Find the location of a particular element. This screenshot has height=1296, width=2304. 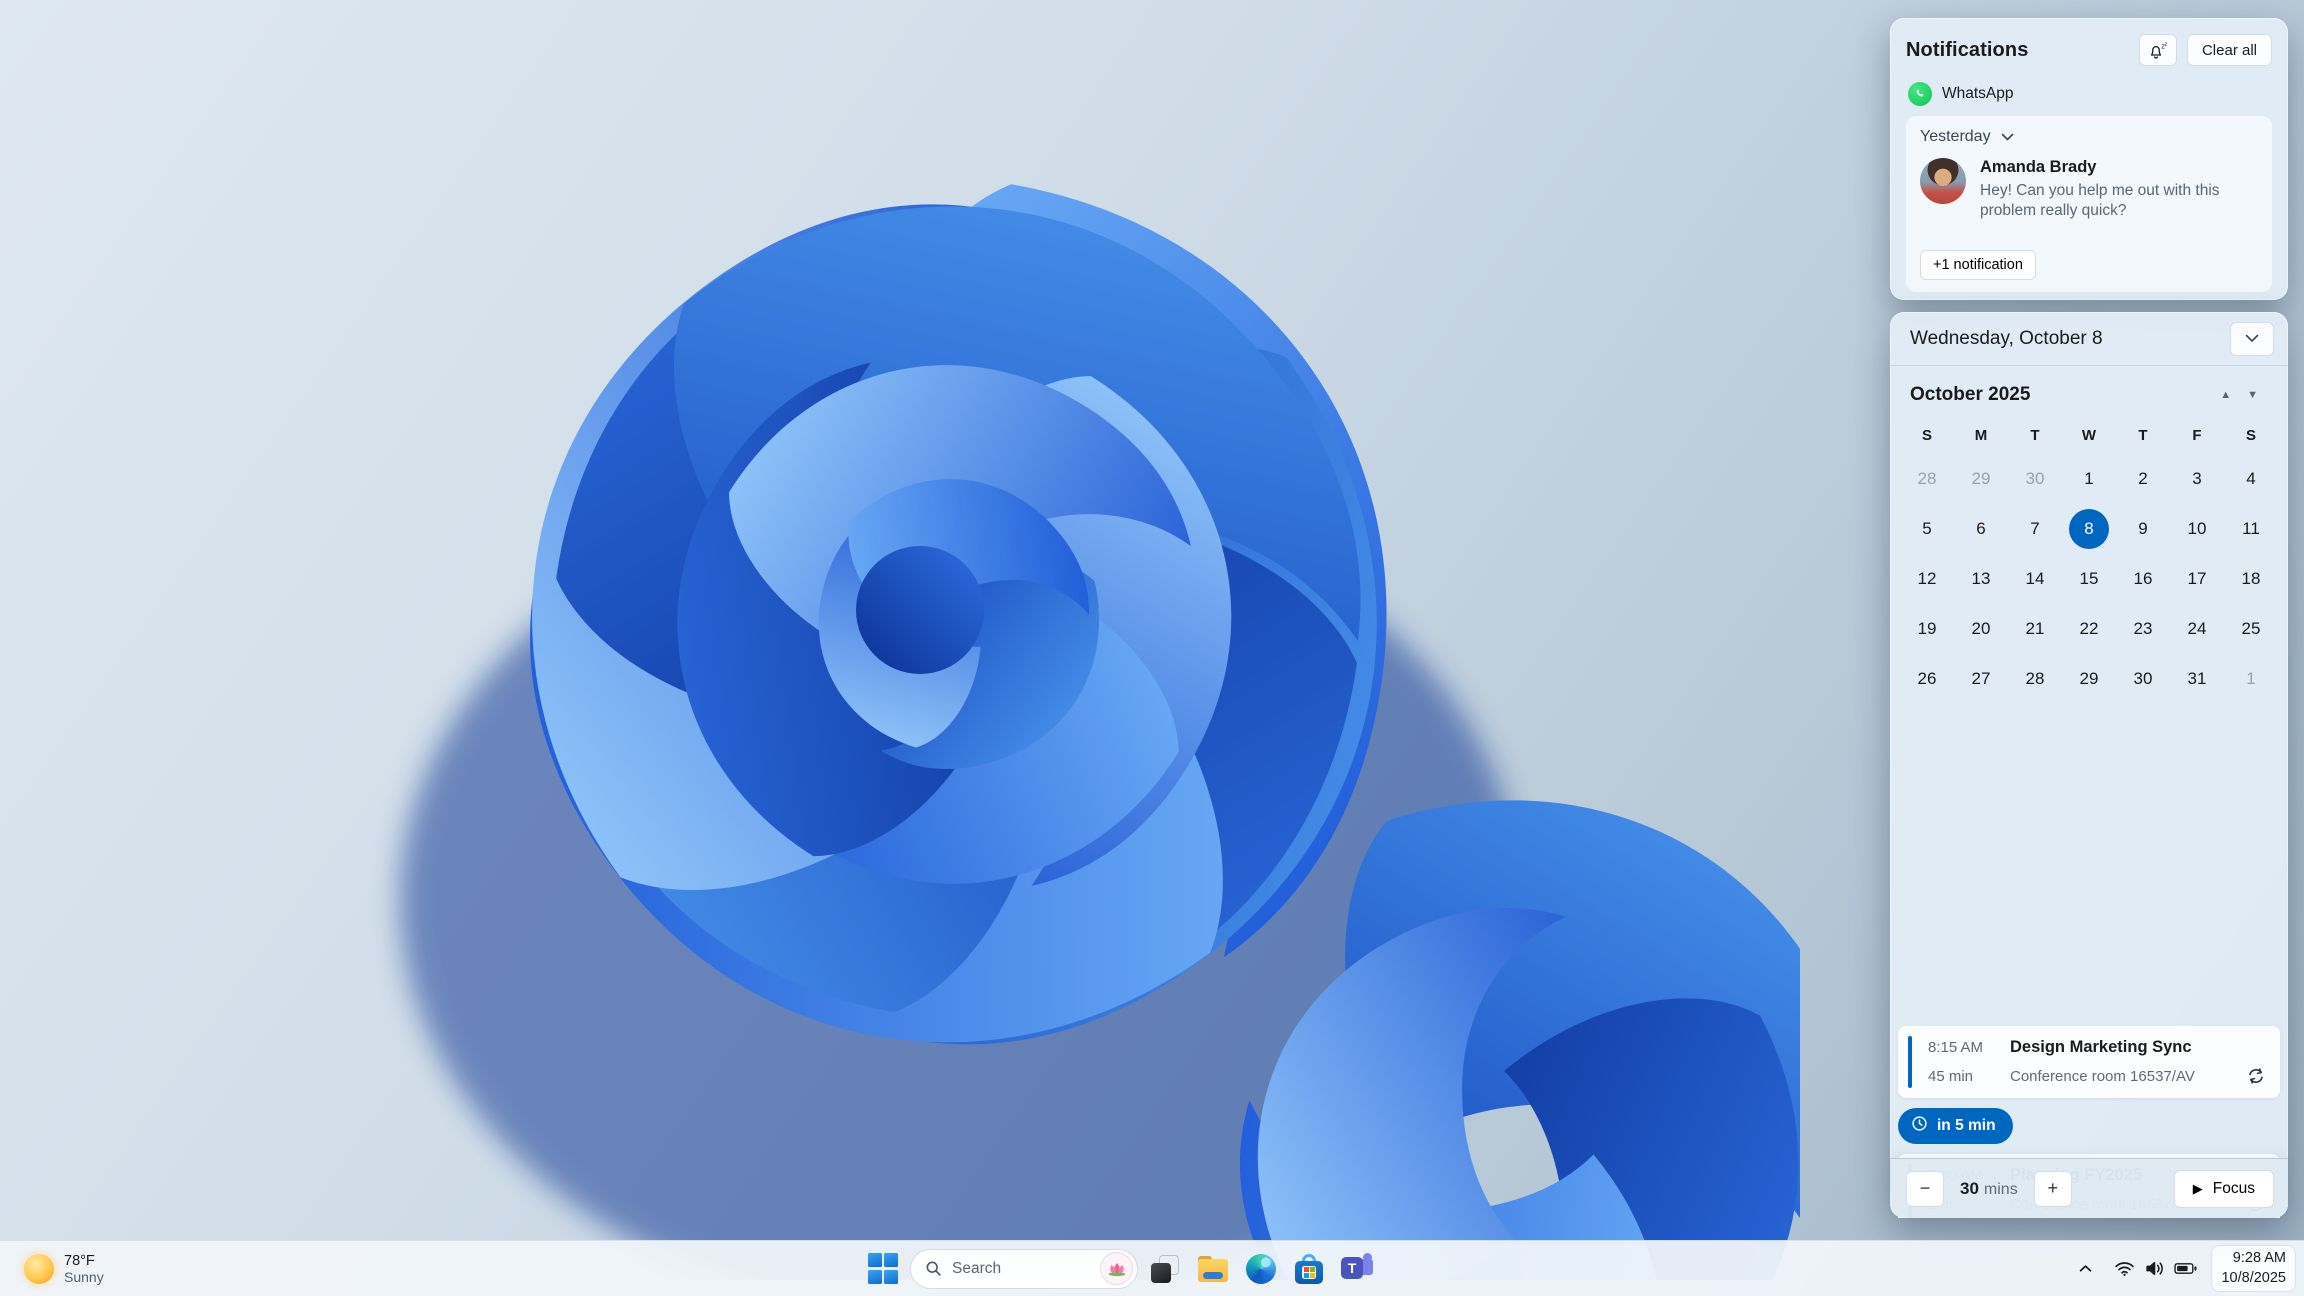

focus-session-footer: − 30 mins + ▶ Focus is located at coordinates (2089, 1188).